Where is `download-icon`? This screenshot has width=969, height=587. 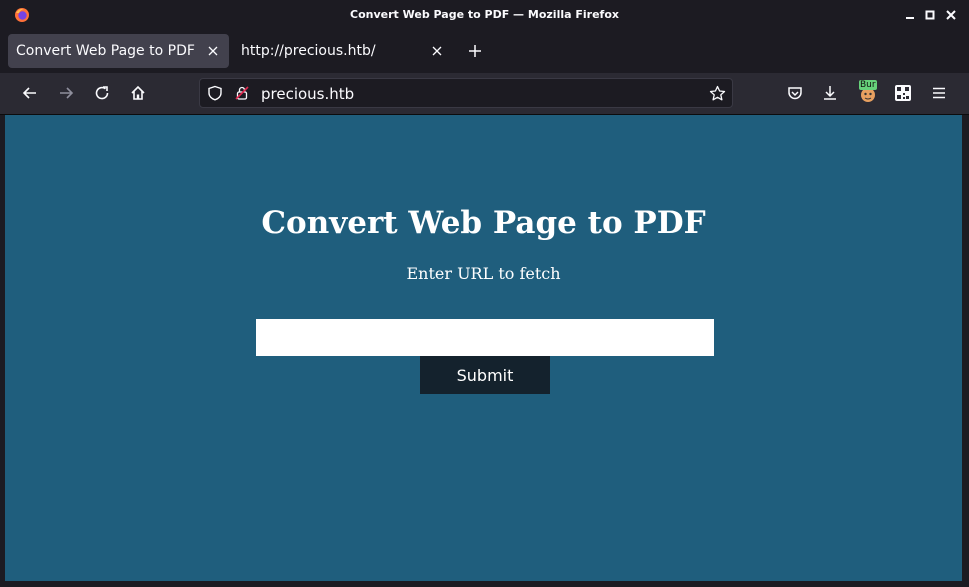 download-icon is located at coordinates (830, 93).